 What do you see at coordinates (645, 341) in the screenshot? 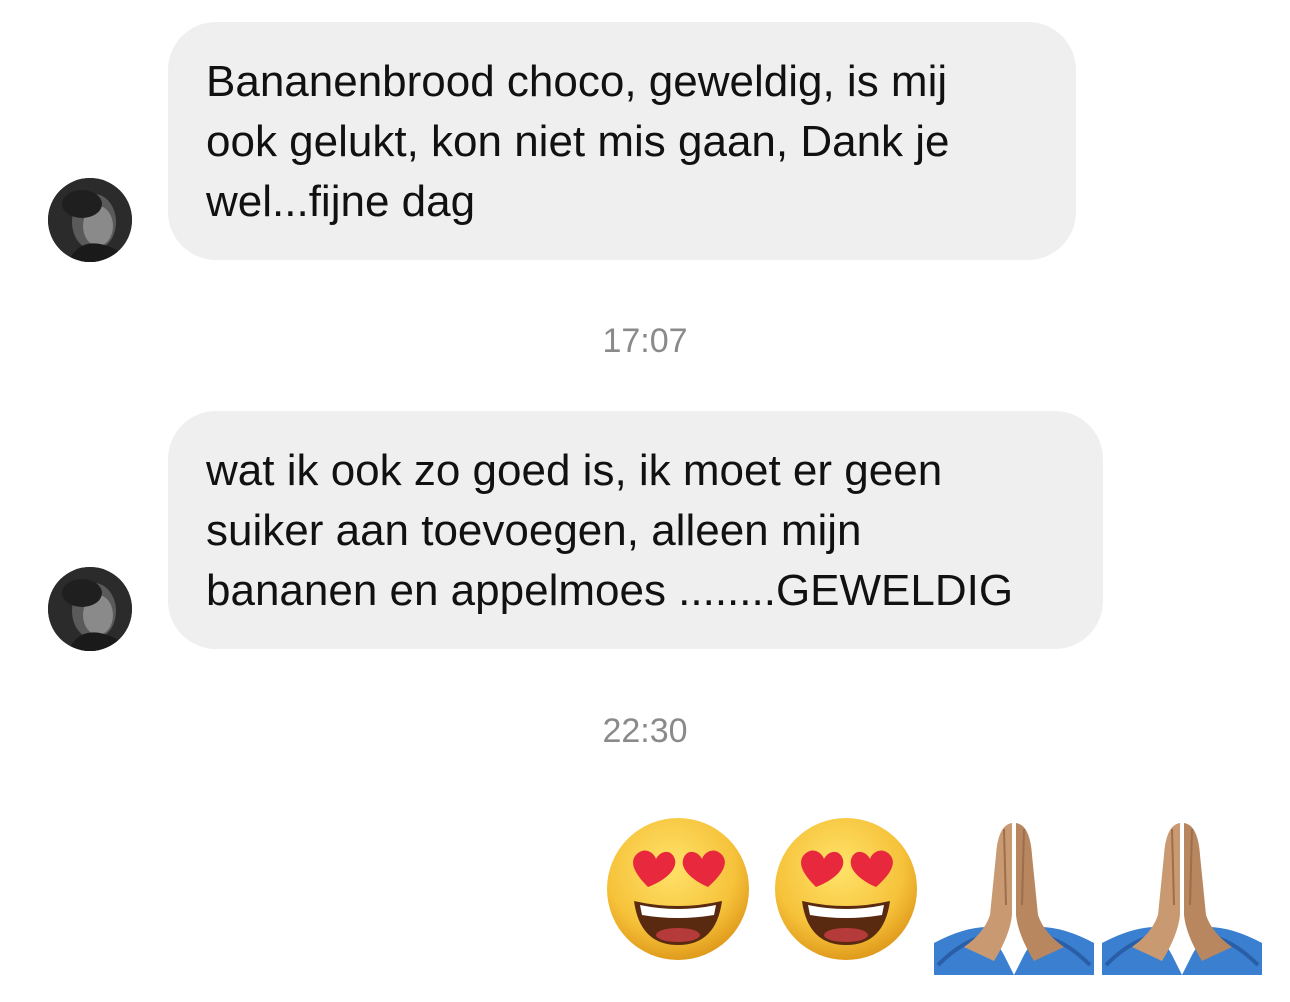
I see `timestamp: 17:07` at bounding box center [645, 341].